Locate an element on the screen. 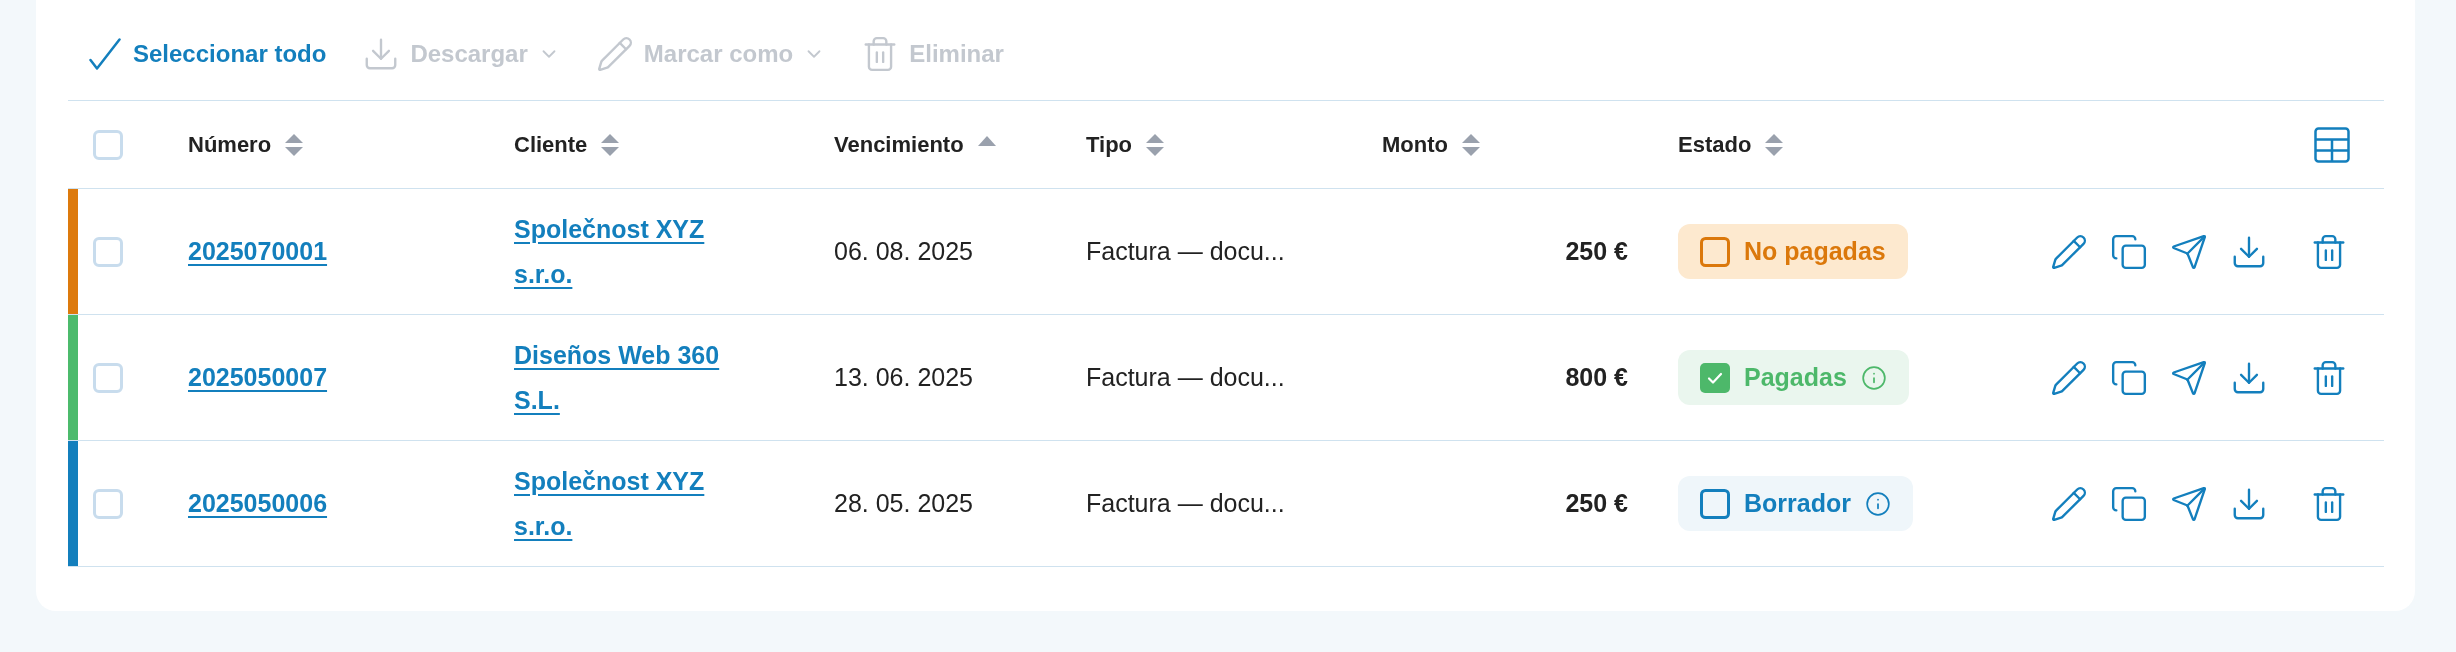 This screenshot has width=2456, height=652. column-header: Estado is located at coordinates (1731, 144).